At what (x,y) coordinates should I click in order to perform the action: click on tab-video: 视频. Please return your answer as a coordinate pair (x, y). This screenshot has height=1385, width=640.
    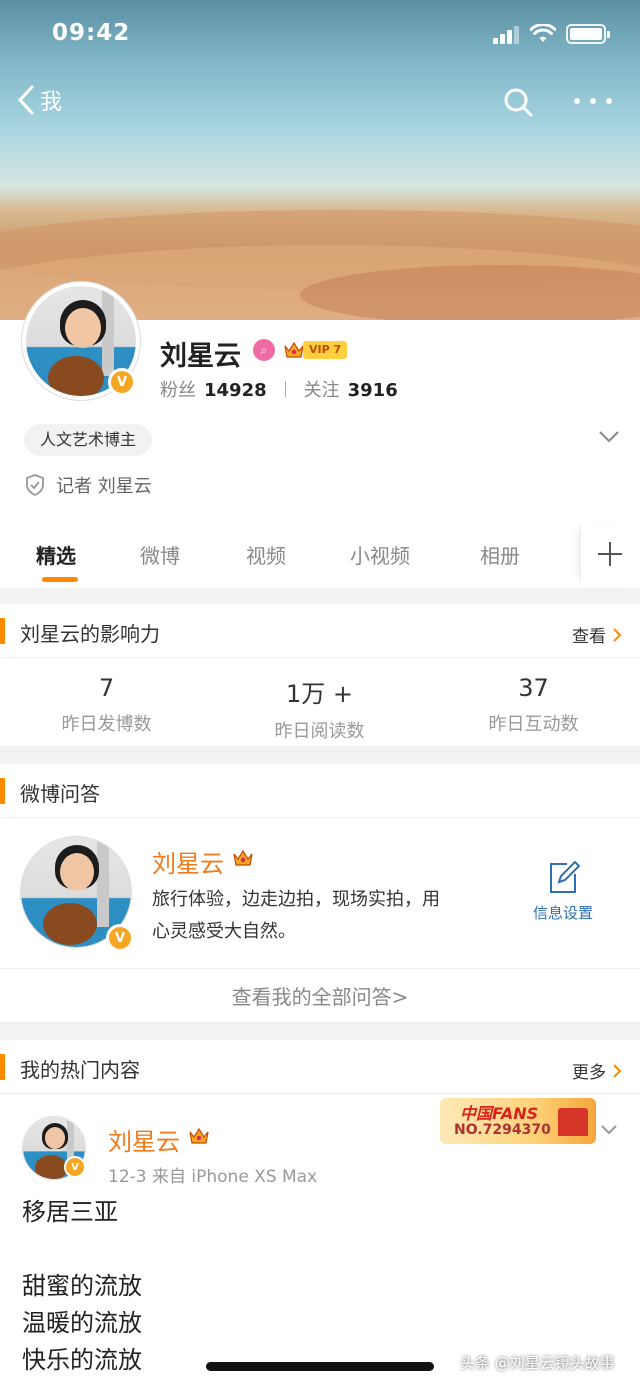
    Looking at the image, I should click on (266, 554).